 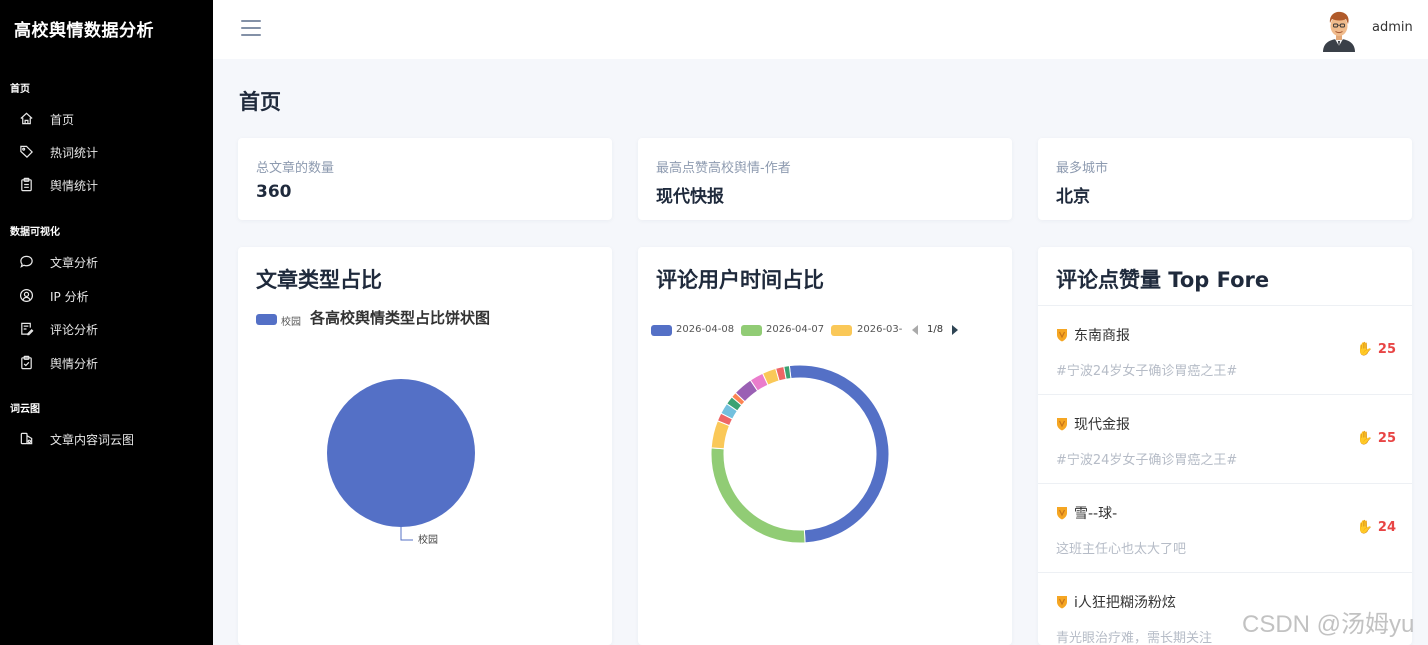 I want to click on top-item-name-text: i人狂把糊汤粉炫, so click(x=1125, y=603).